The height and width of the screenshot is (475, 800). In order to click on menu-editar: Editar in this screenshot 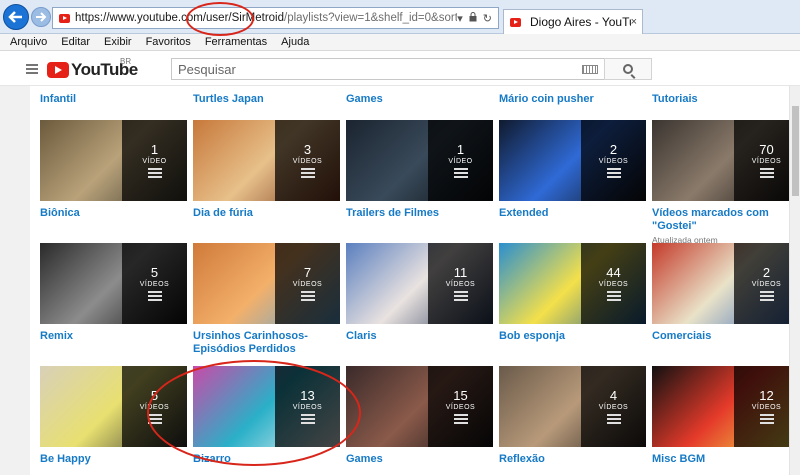, I will do `click(75, 42)`.